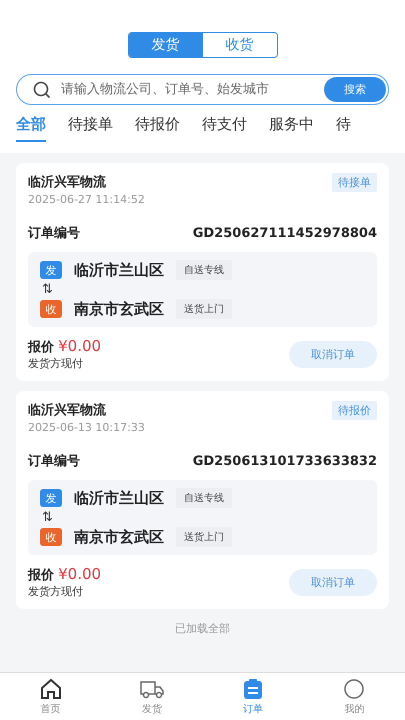 This screenshot has height=720, width=405. I want to click on order-number: GD250627111452978804, so click(284, 233).